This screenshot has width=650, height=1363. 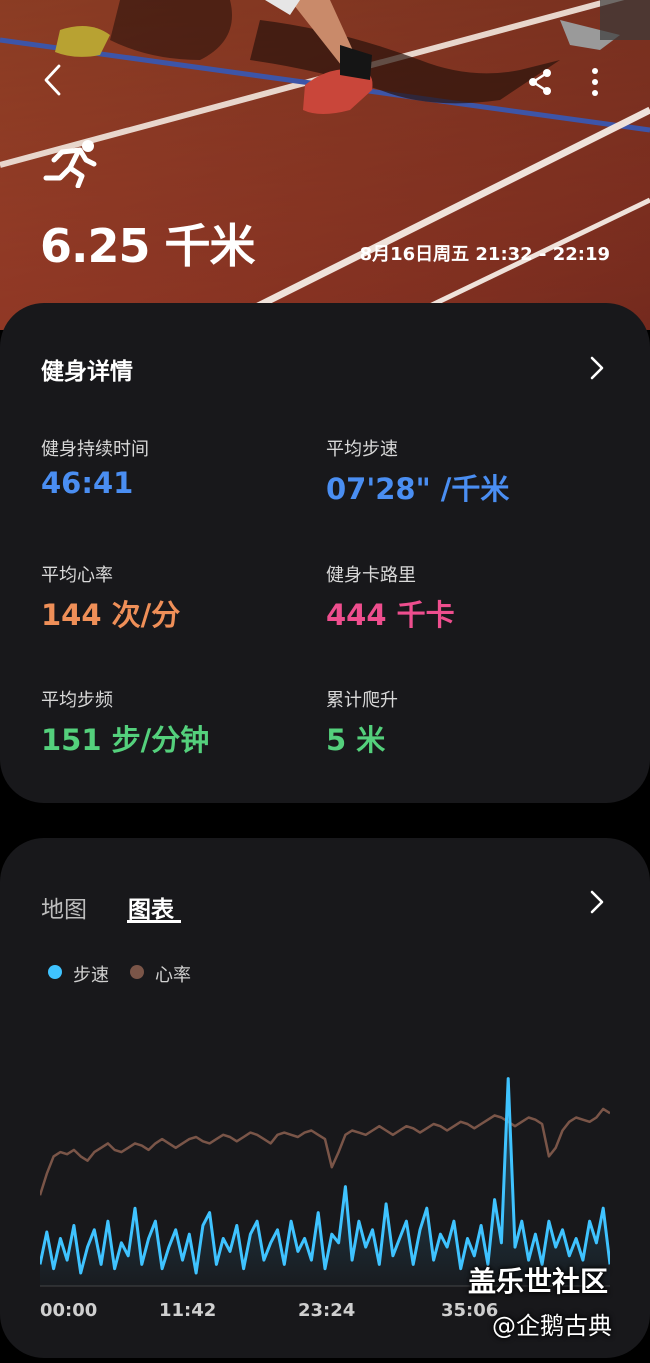 I want to click on distance-value: 6.25 千米, so click(x=148, y=246).